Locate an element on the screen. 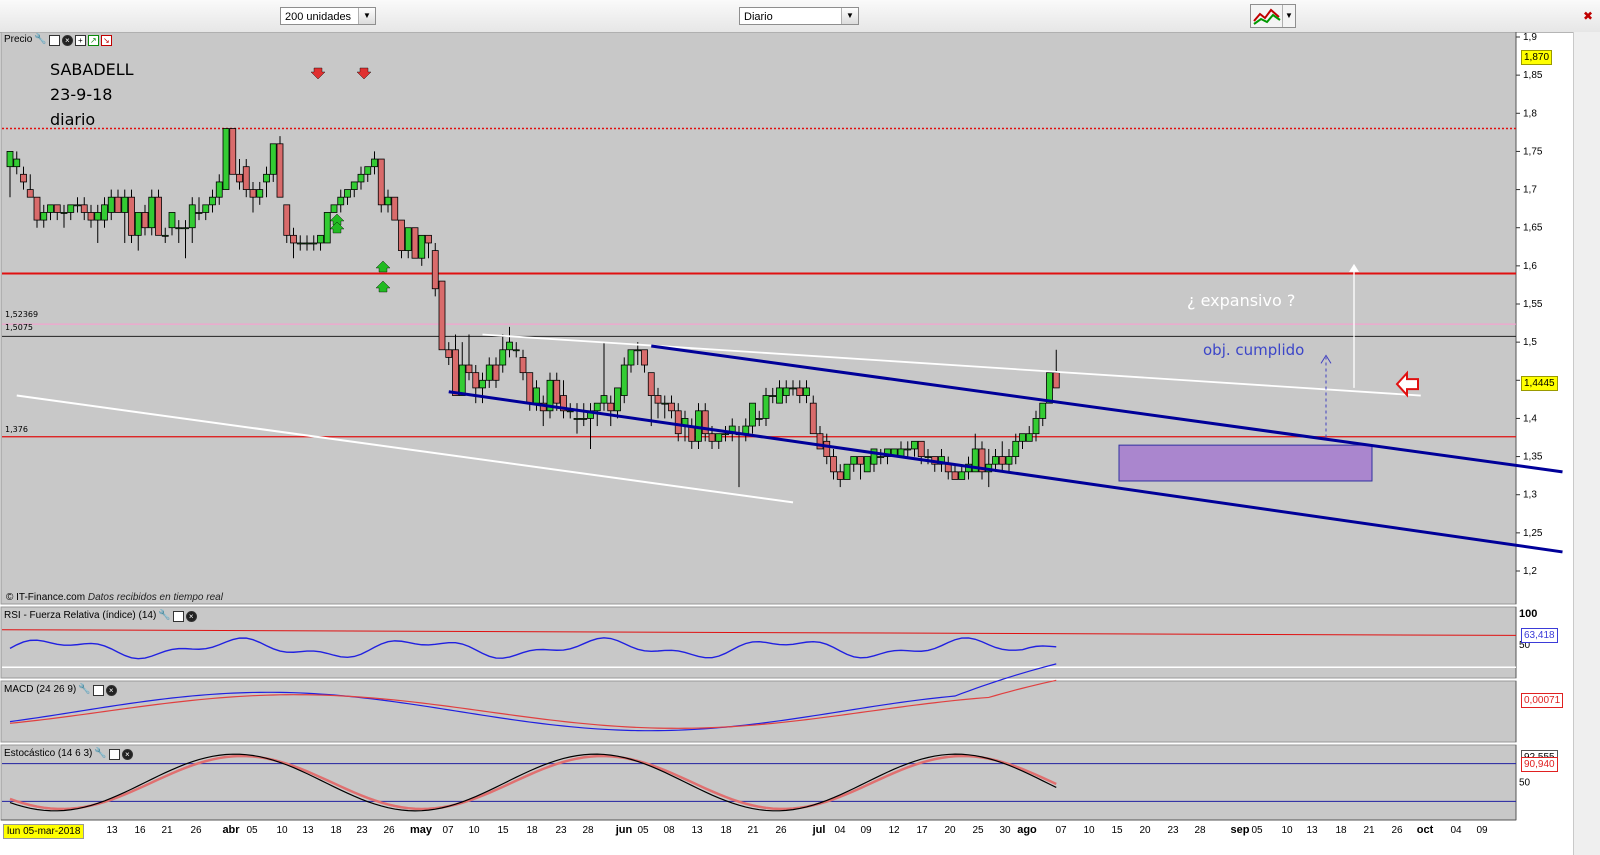 The image size is (1600, 855). consolidation-box is located at coordinates (1245, 463).